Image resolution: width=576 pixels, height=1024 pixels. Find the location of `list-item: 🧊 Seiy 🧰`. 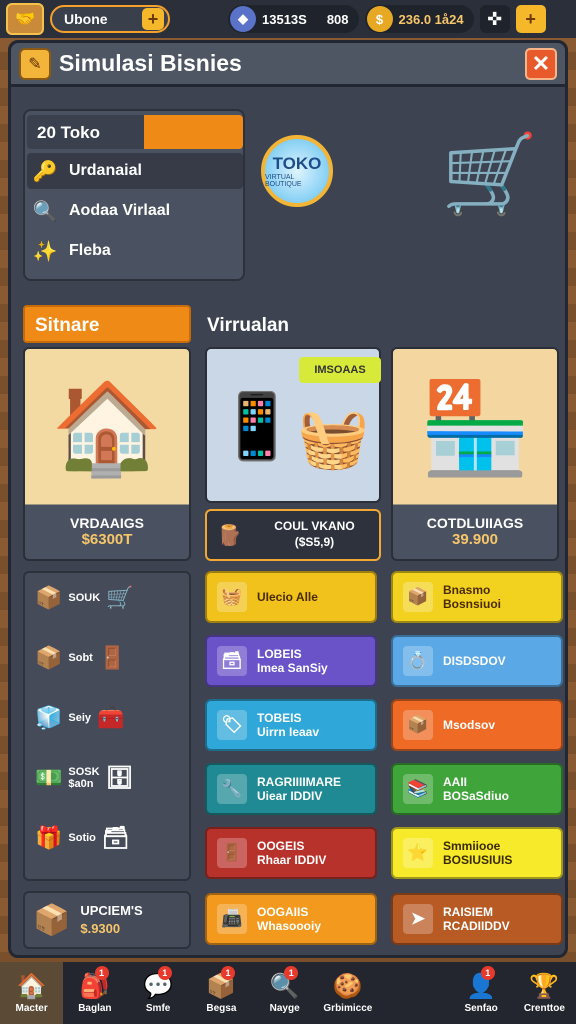

list-item: 🧊 Seiy 🧰 is located at coordinates (79, 718).